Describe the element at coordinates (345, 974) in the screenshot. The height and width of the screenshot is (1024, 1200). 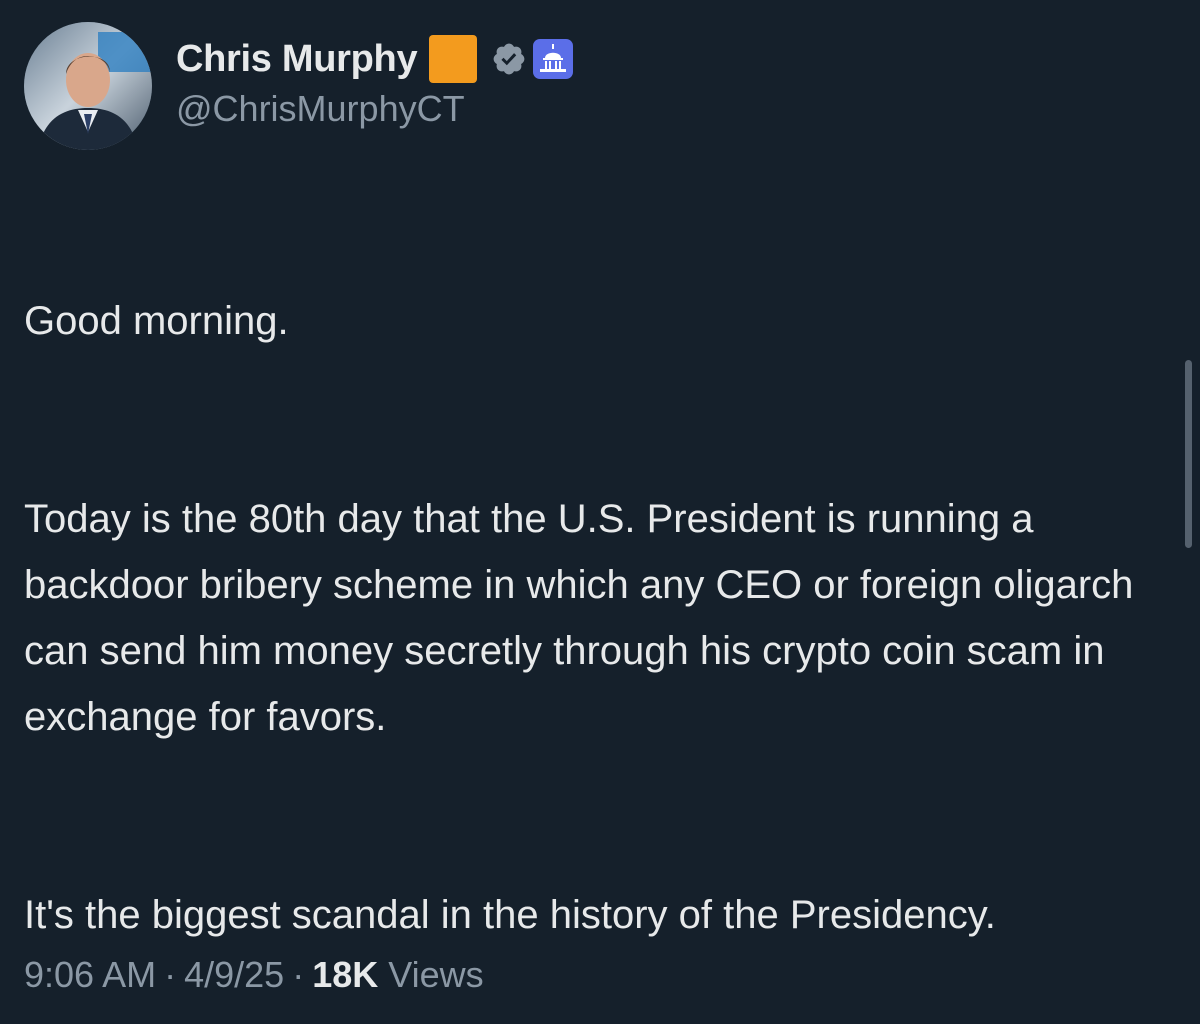
I see `views-count: 18K` at that location.